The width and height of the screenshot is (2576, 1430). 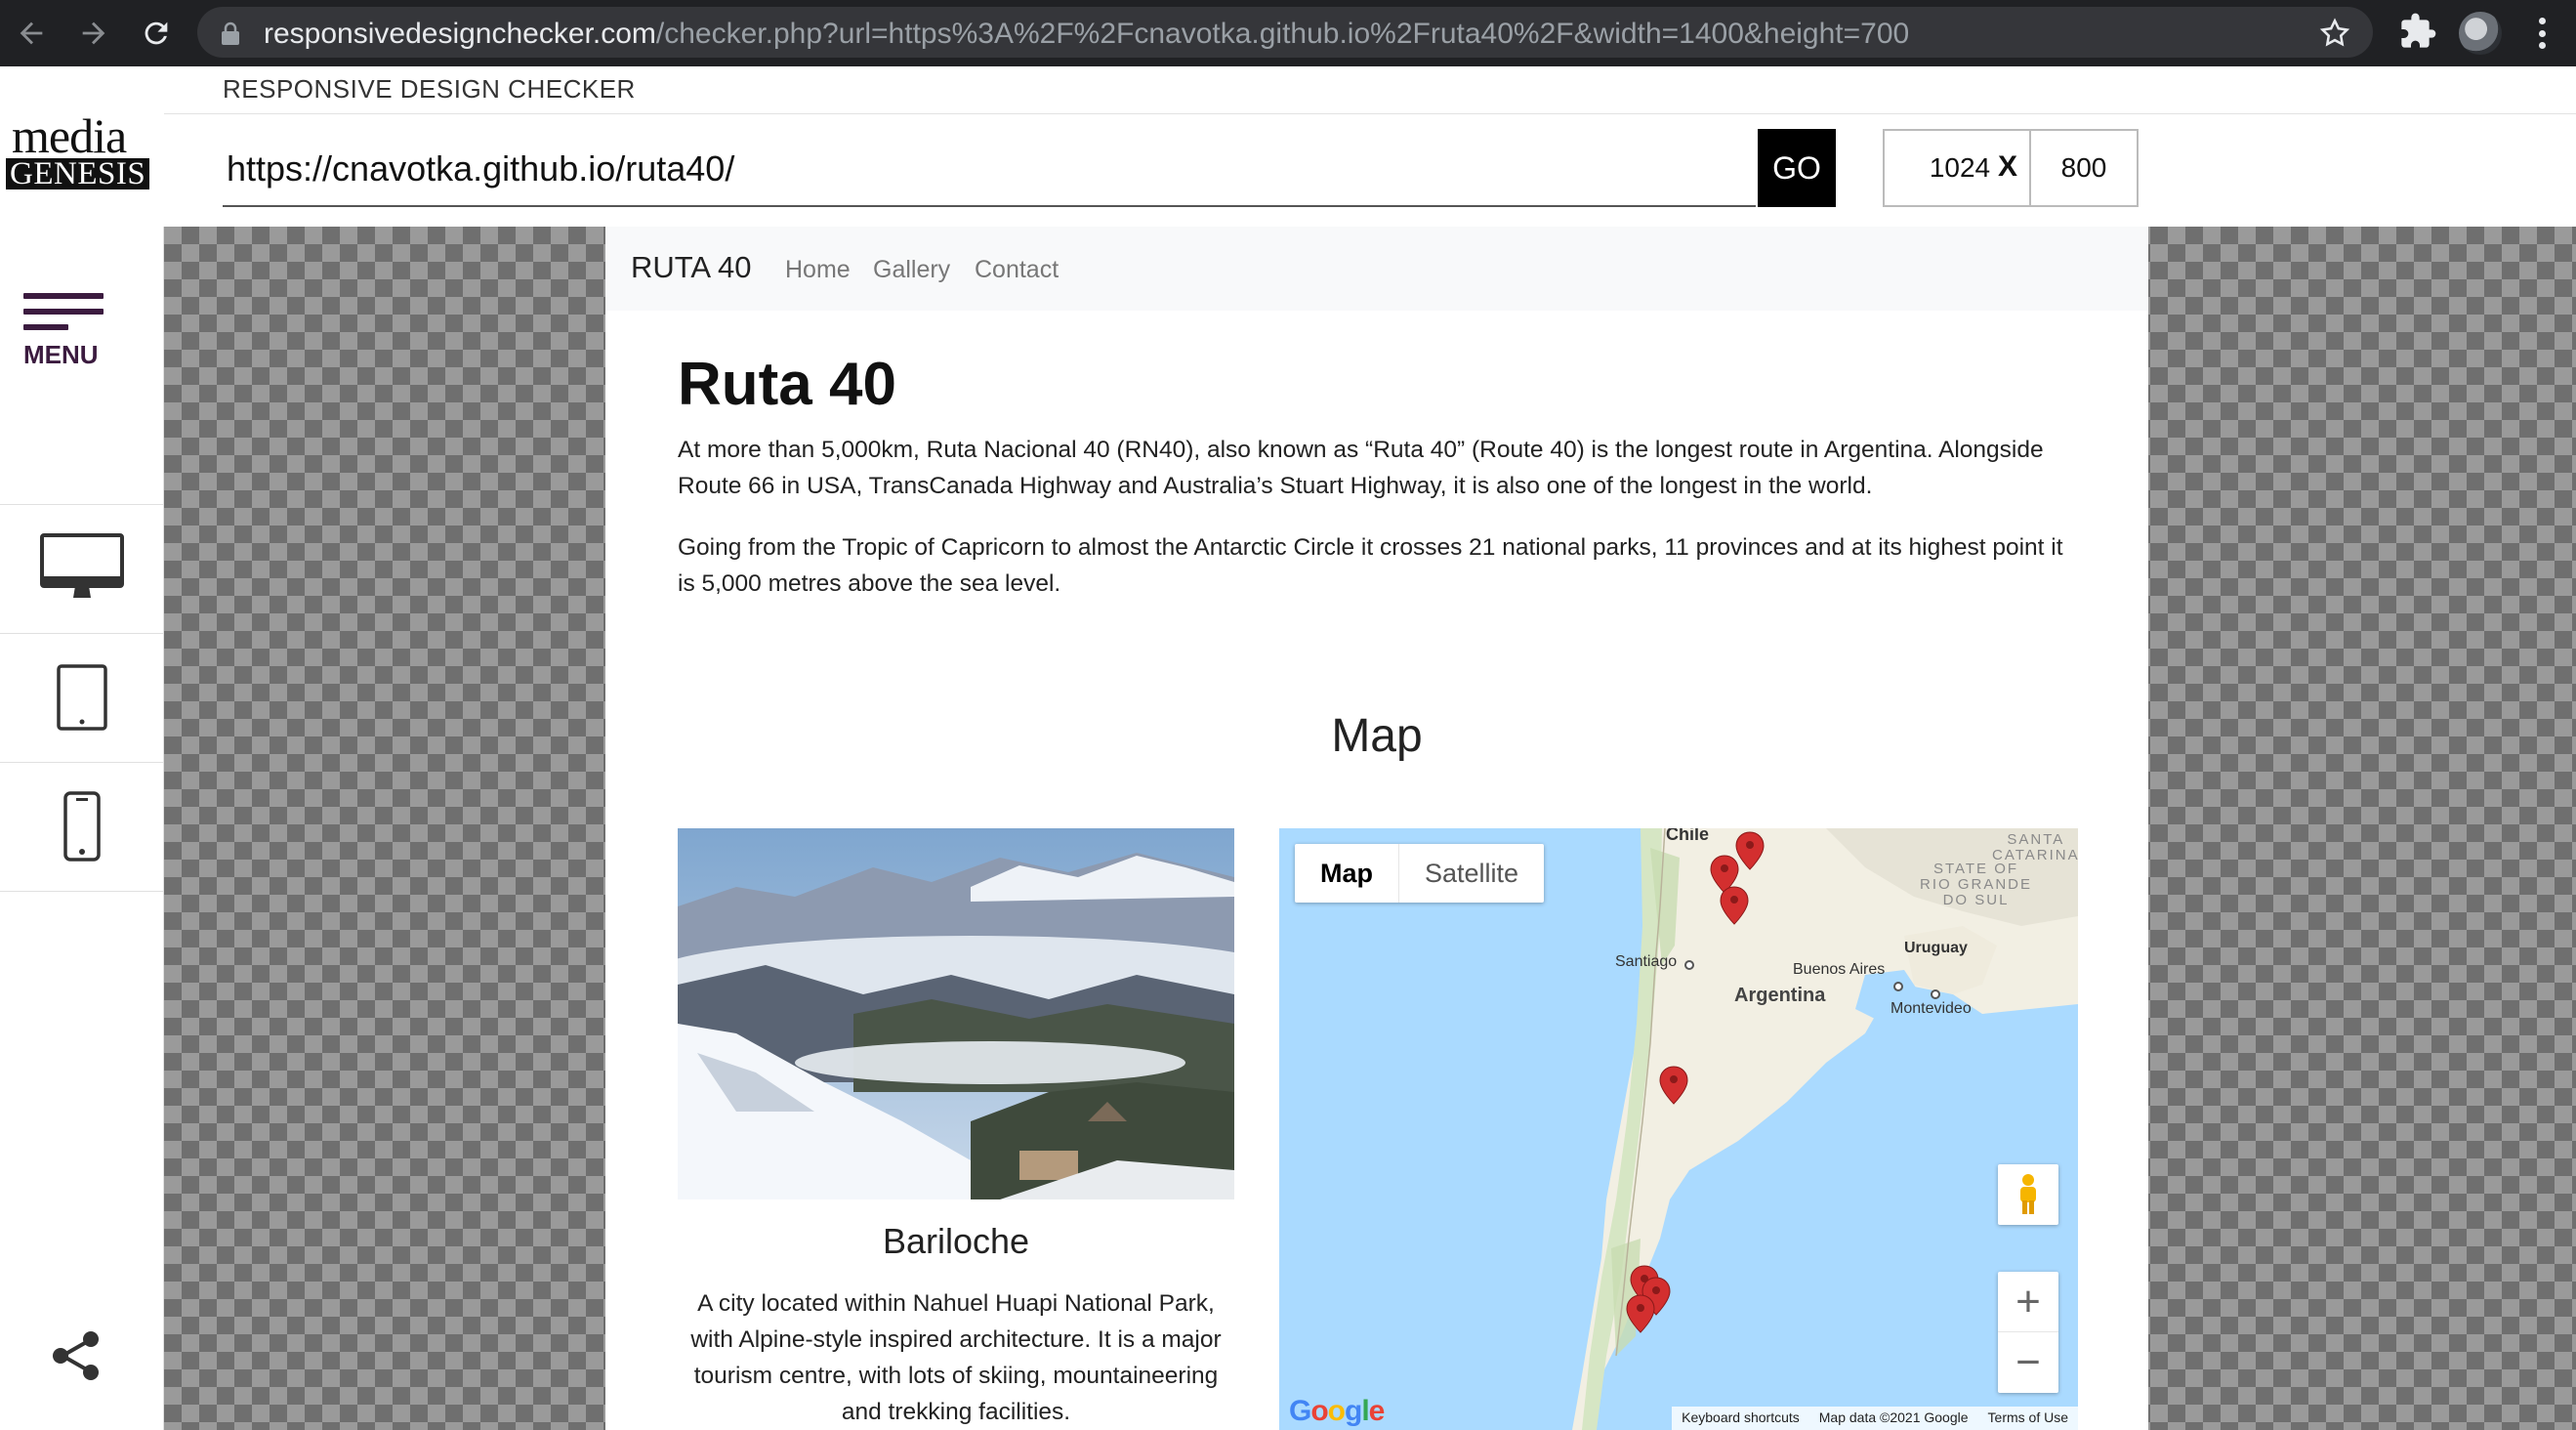 I want to click on map-label-santiago: Santiago, so click(x=1646, y=962).